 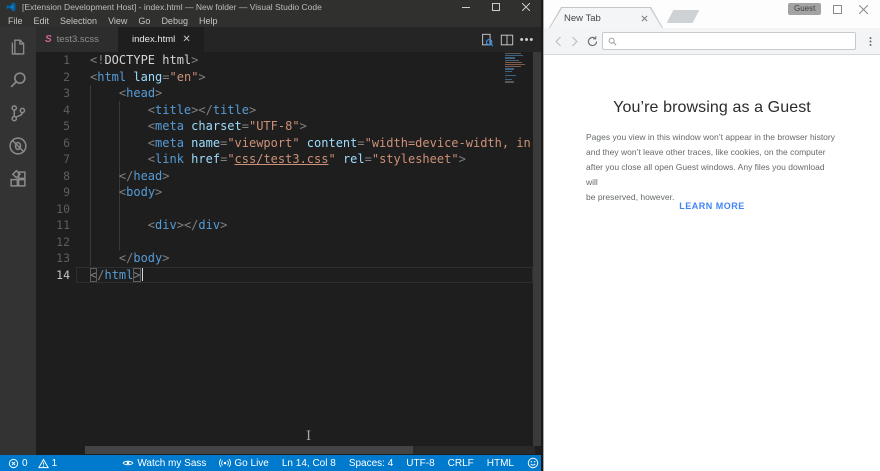 I want to click on editor-horizontal-scrollbar, so click(x=310, y=450).